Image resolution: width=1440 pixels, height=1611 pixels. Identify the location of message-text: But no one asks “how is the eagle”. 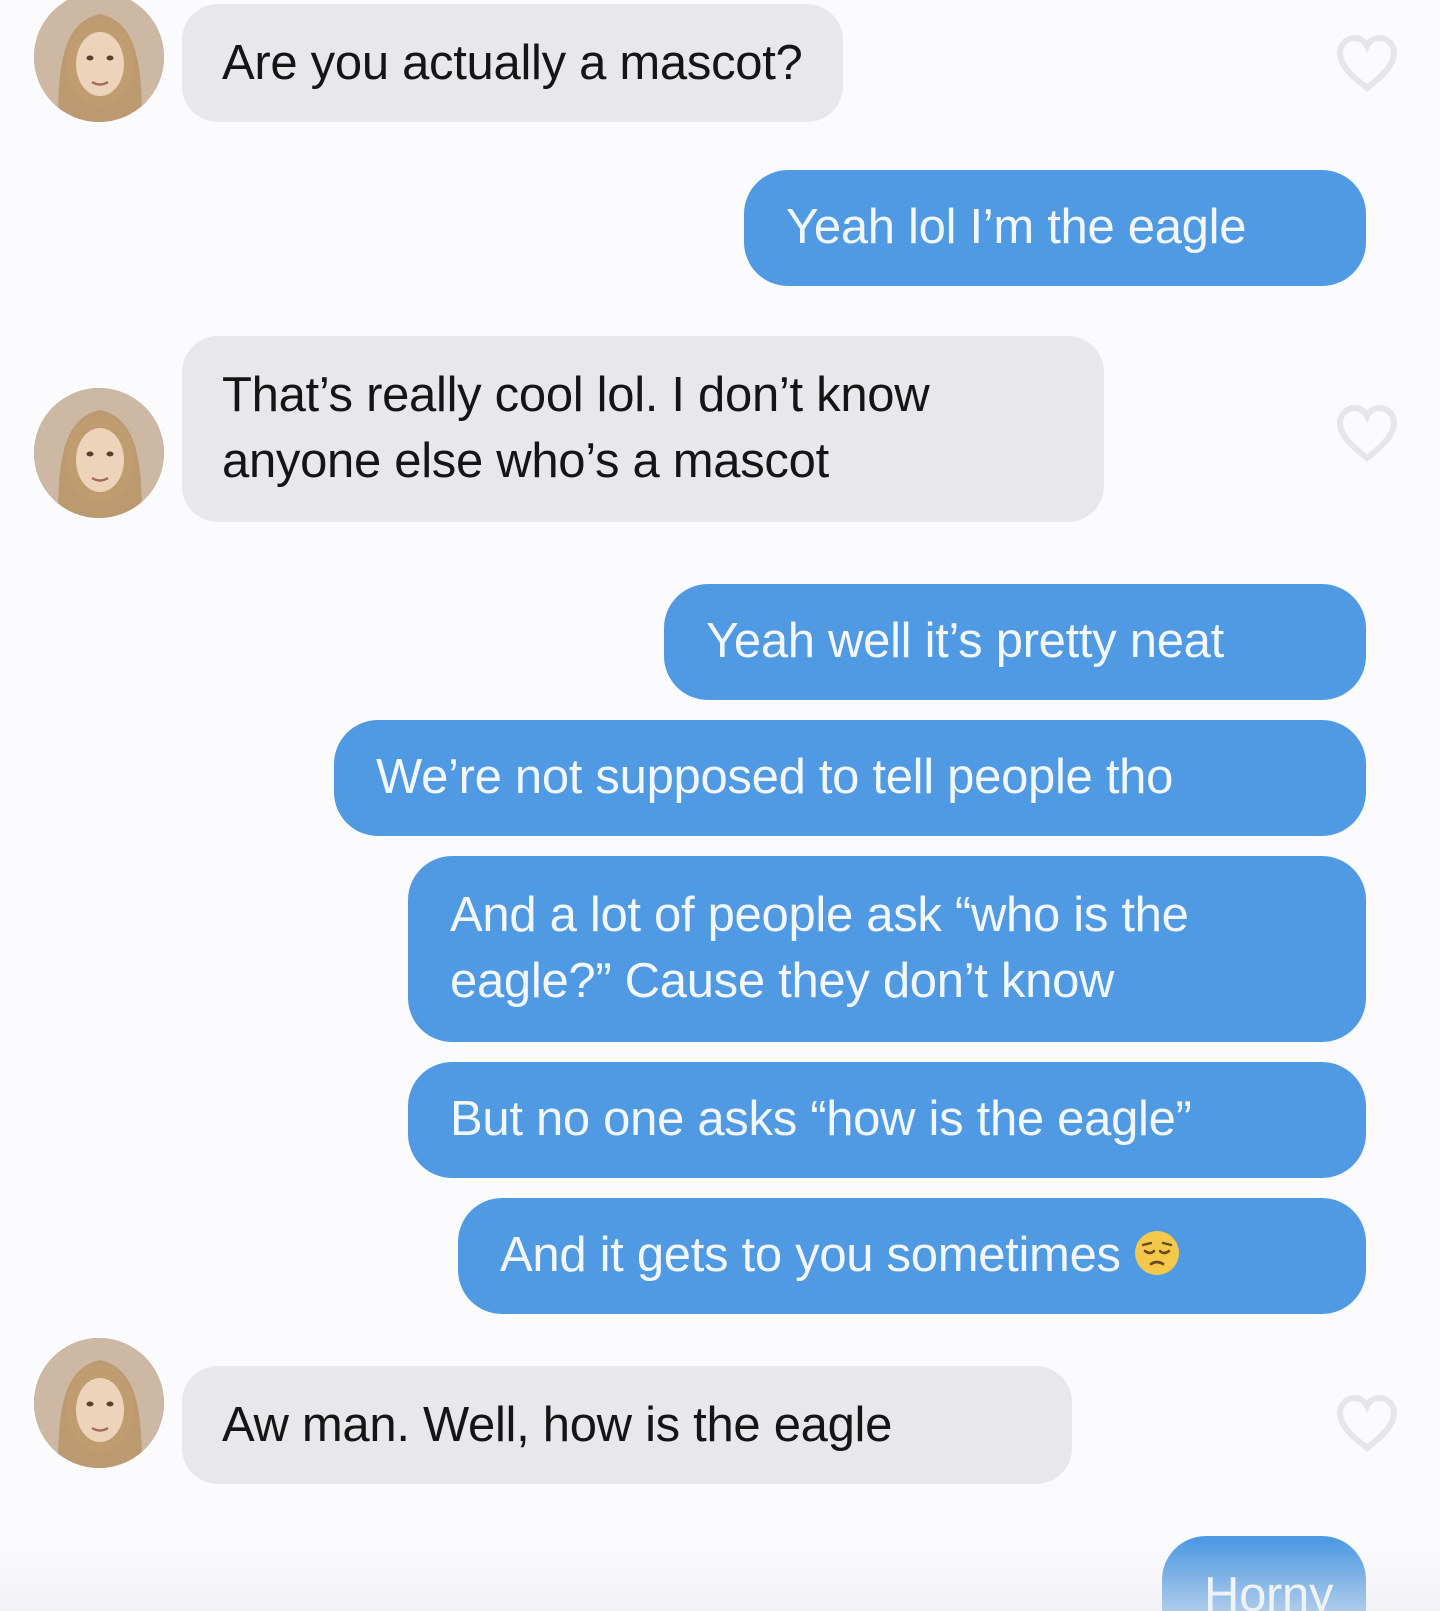
(821, 1119).